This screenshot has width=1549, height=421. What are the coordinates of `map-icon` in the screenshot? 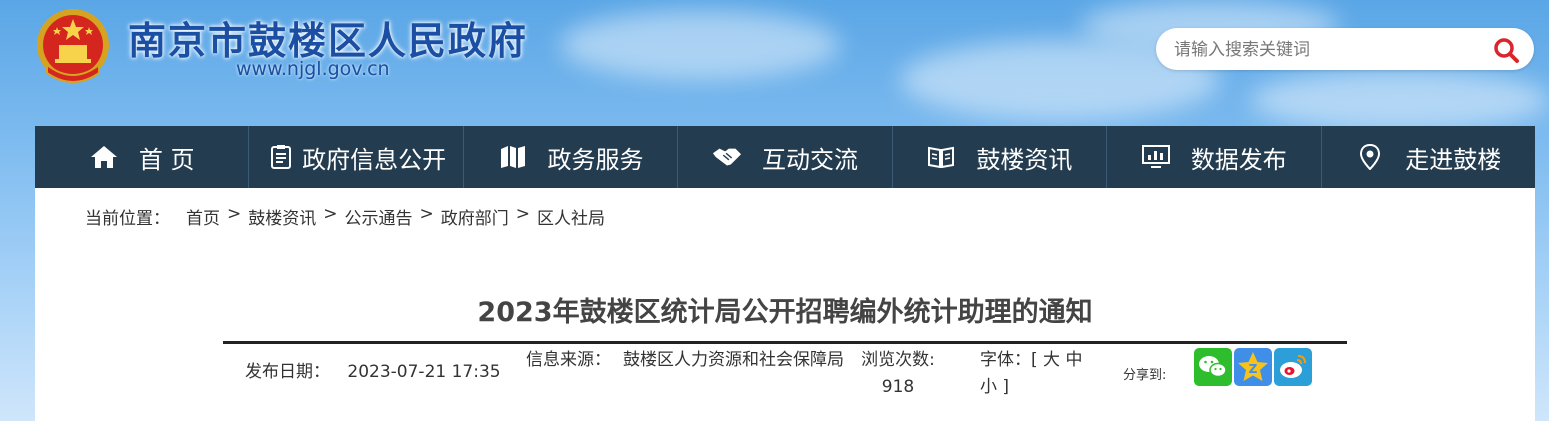 It's located at (513, 157).